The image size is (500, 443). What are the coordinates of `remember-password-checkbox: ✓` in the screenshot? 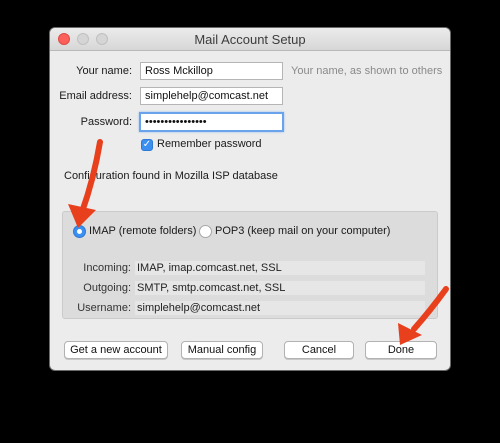 It's located at (147, 145).